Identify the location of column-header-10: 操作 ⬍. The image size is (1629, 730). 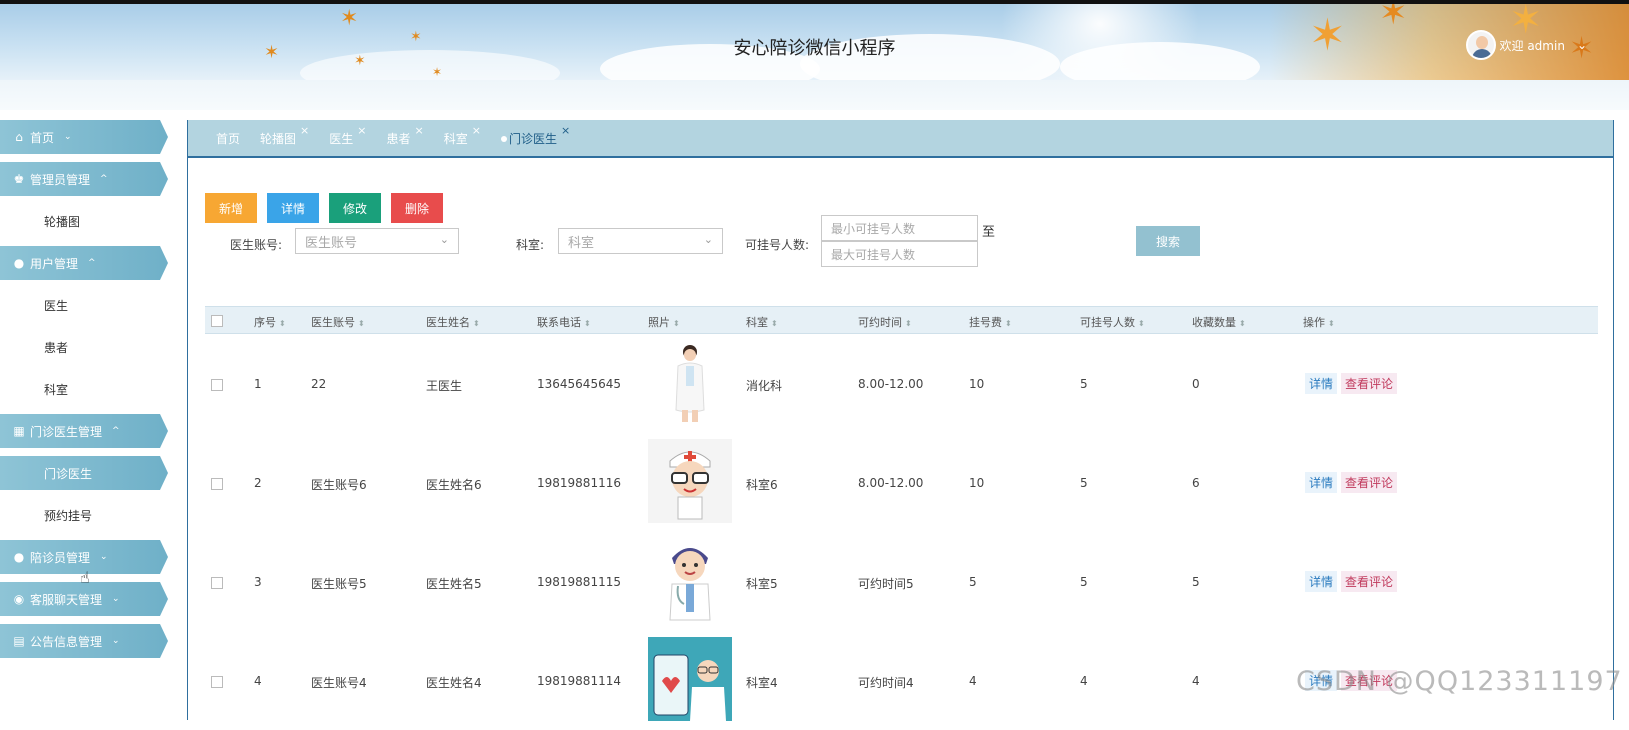
(1319, 322).